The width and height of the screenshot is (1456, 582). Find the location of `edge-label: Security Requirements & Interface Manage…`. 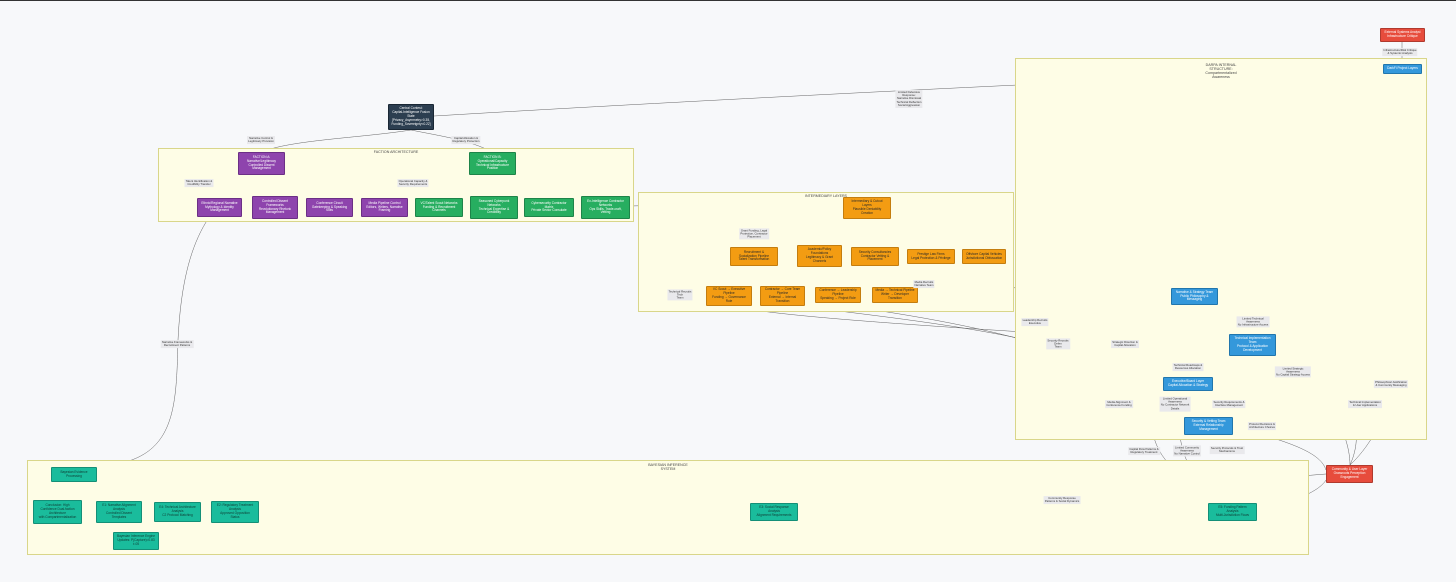

edge-label: Security Requirements & Interface Manage… is located at coordinates (1229, 403).